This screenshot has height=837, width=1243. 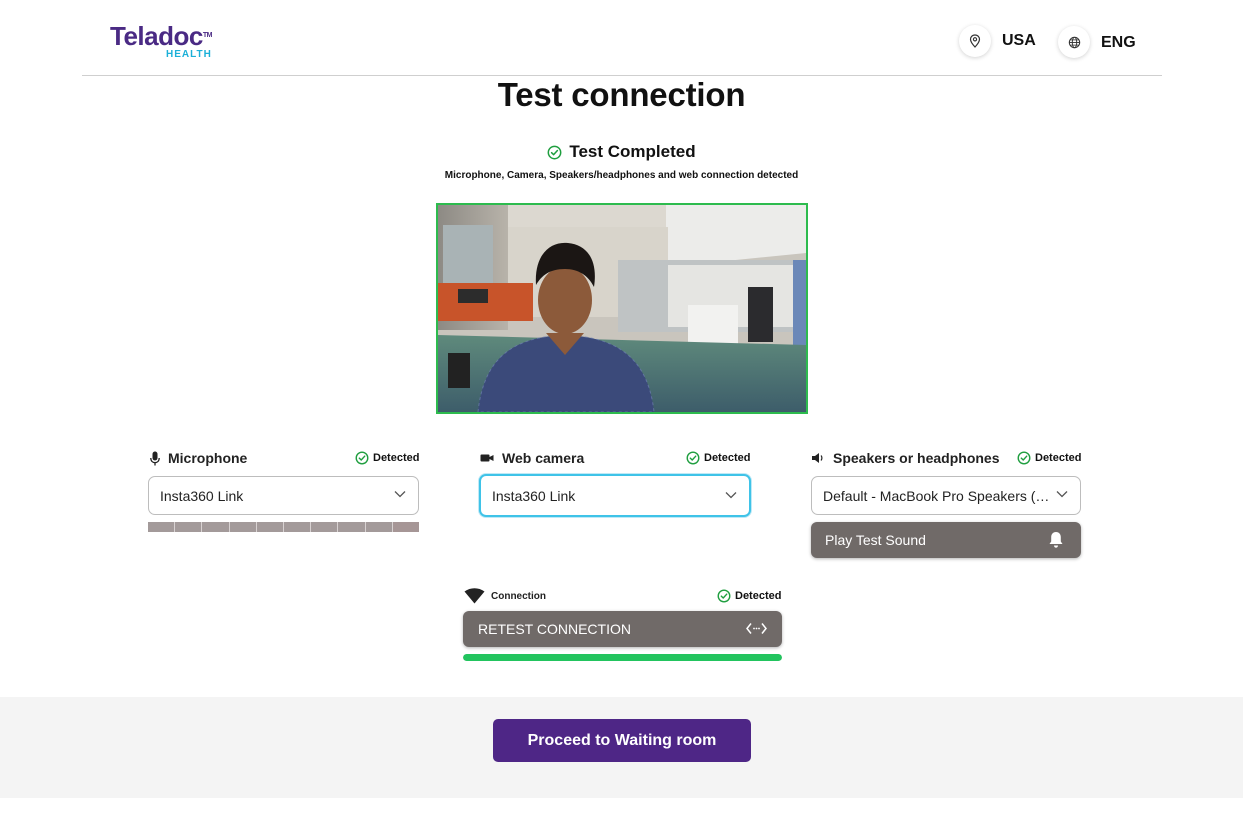 What do you see at coordinates (622, 38) in the screenshot?
I see `top-header: TeladocTM HEALTH USA ENG` at bounding box center [622, 38].